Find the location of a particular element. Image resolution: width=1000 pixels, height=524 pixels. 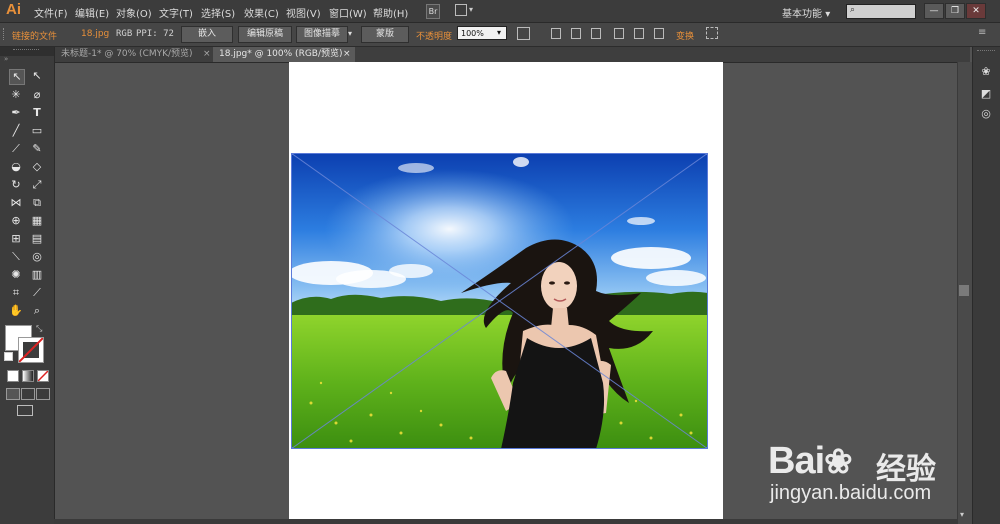

hand-tool-icon: ✋ is located at coordinates (16, 311).